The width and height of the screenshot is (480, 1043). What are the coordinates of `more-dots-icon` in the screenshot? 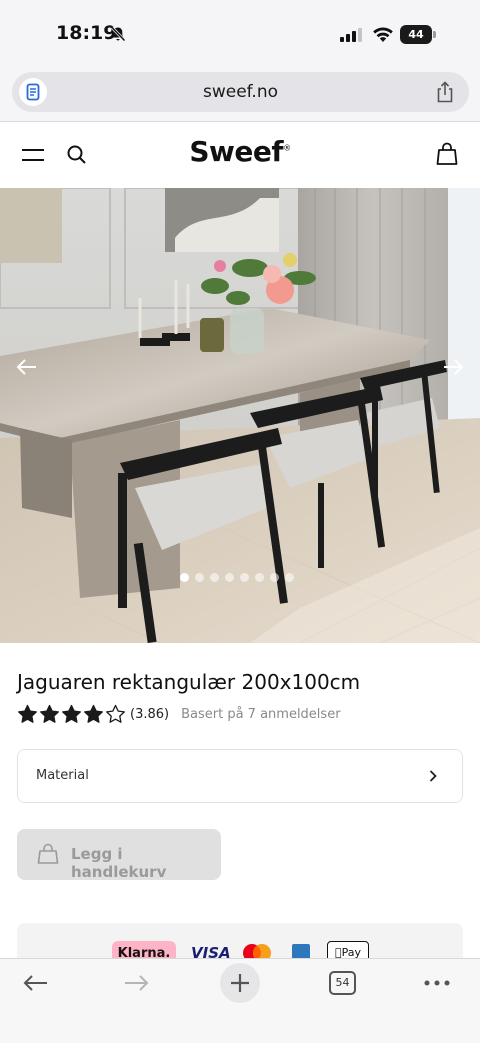 It's located at (437, 983).